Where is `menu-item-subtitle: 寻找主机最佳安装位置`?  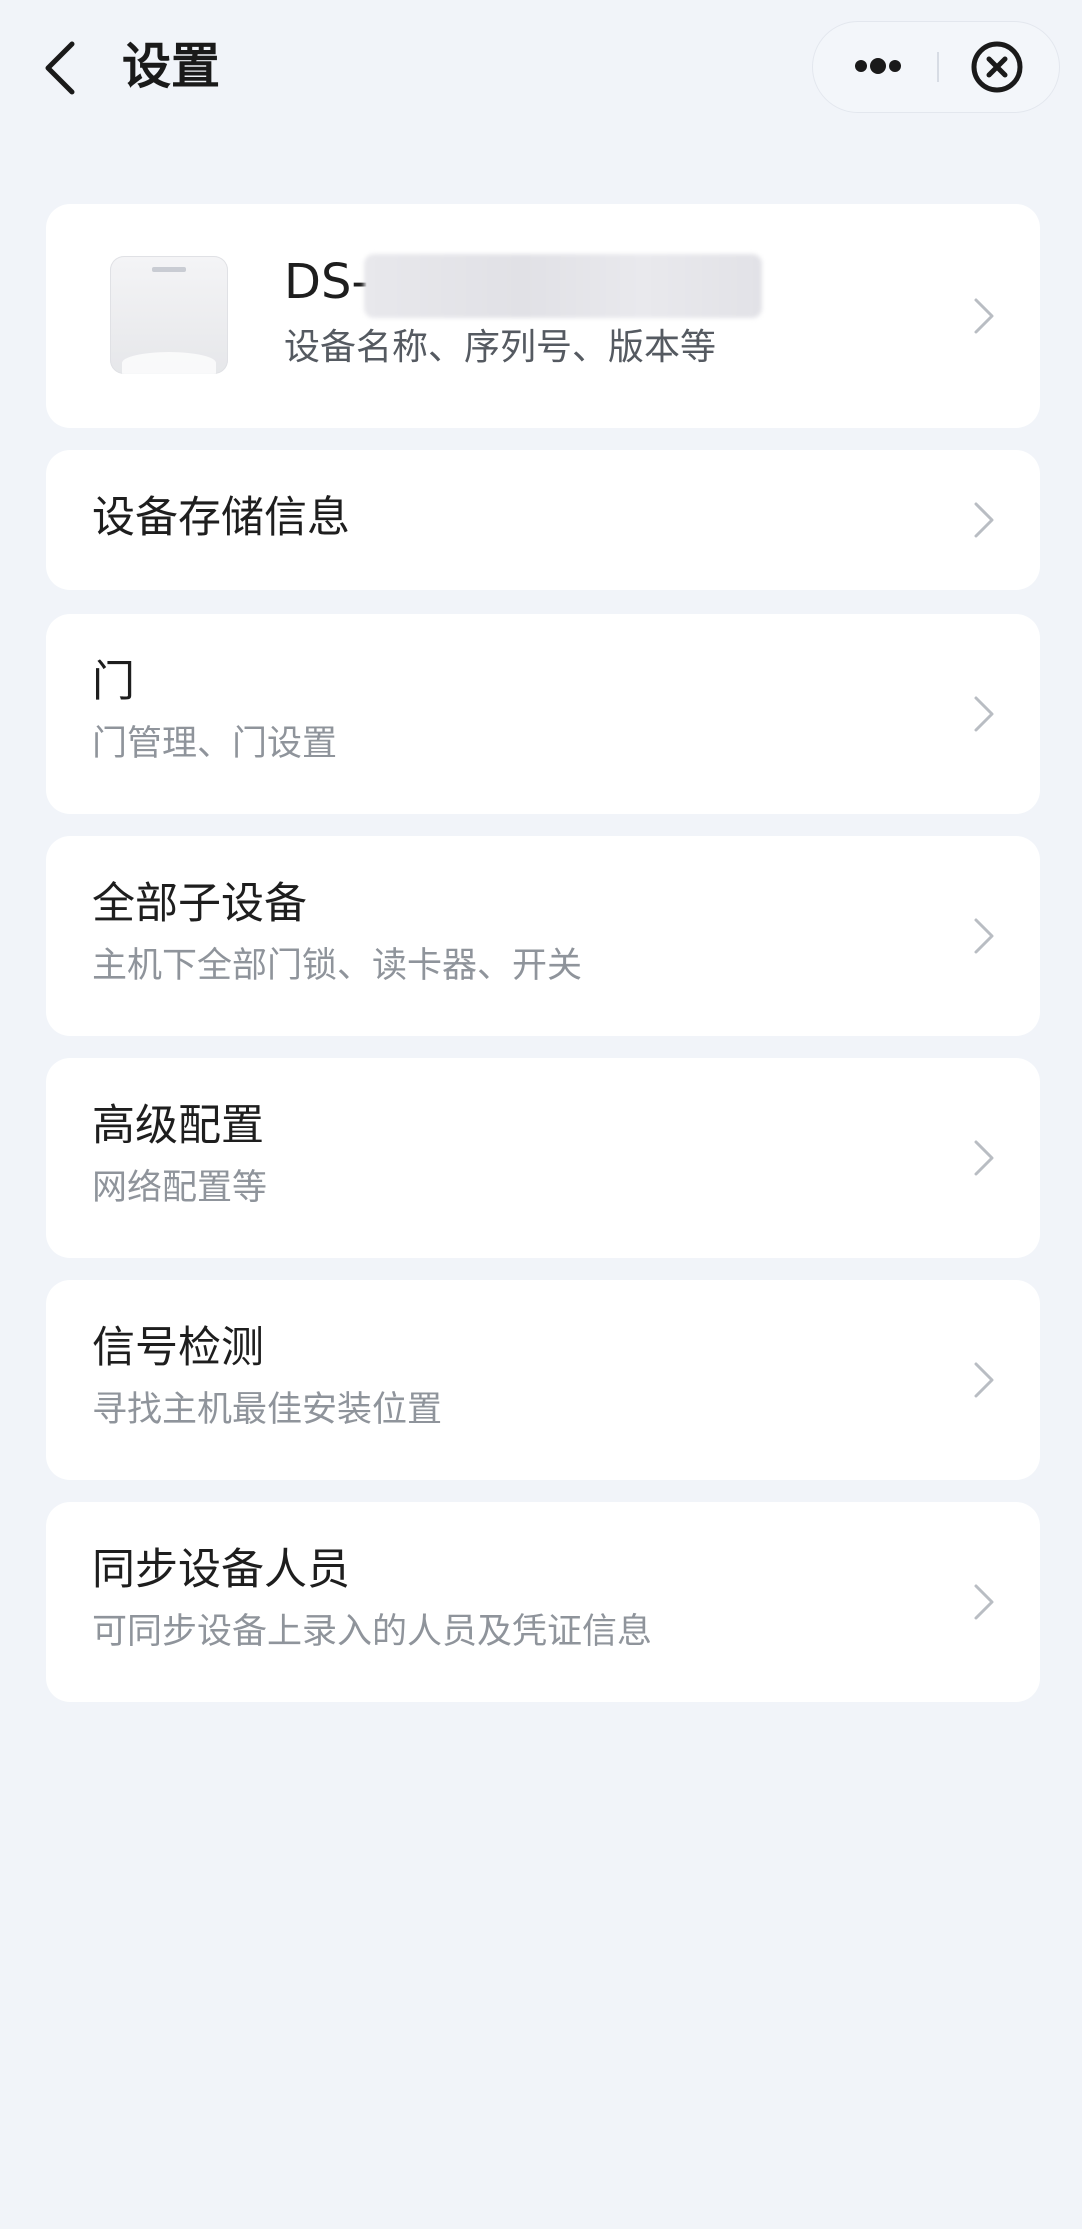 menu-item-subtitle: 寻找主机最佳安装位置 is located at coordinates (267, 1410).